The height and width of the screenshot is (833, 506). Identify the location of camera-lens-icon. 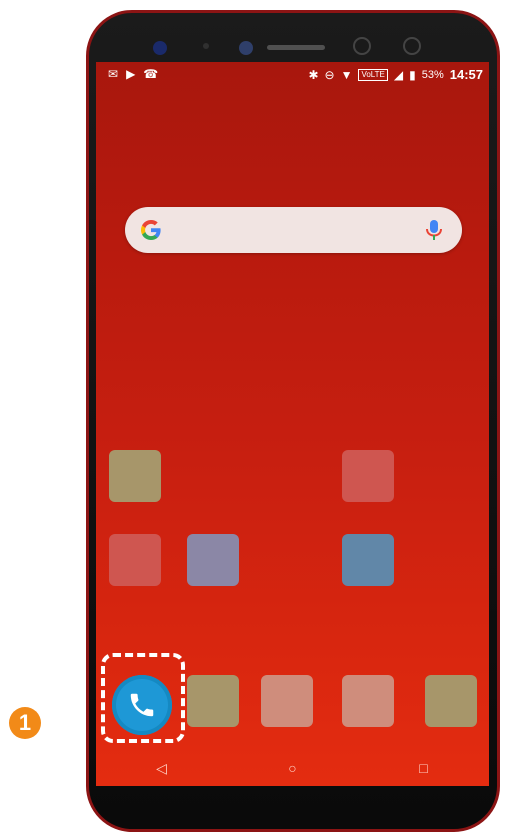
(246, 48).